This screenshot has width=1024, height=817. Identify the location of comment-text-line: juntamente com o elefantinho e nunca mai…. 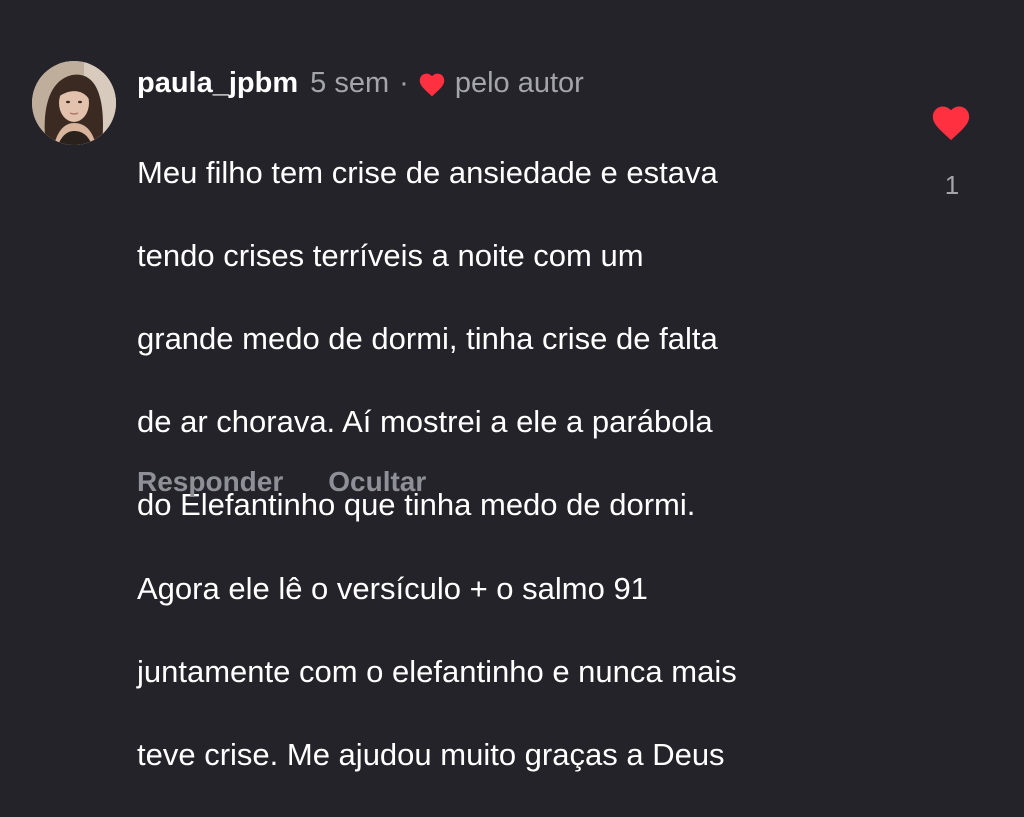
(437, 671).